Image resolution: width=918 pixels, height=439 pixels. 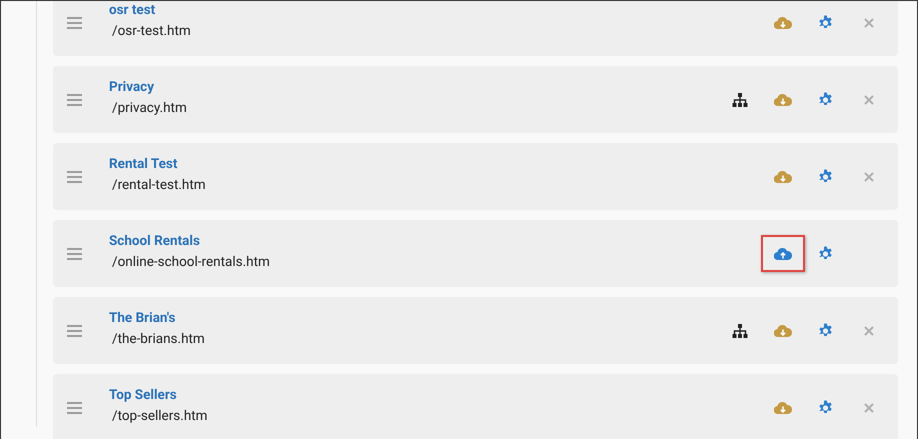 I want to click on page-title-link: Rental Test, so click(x=157, y=164).